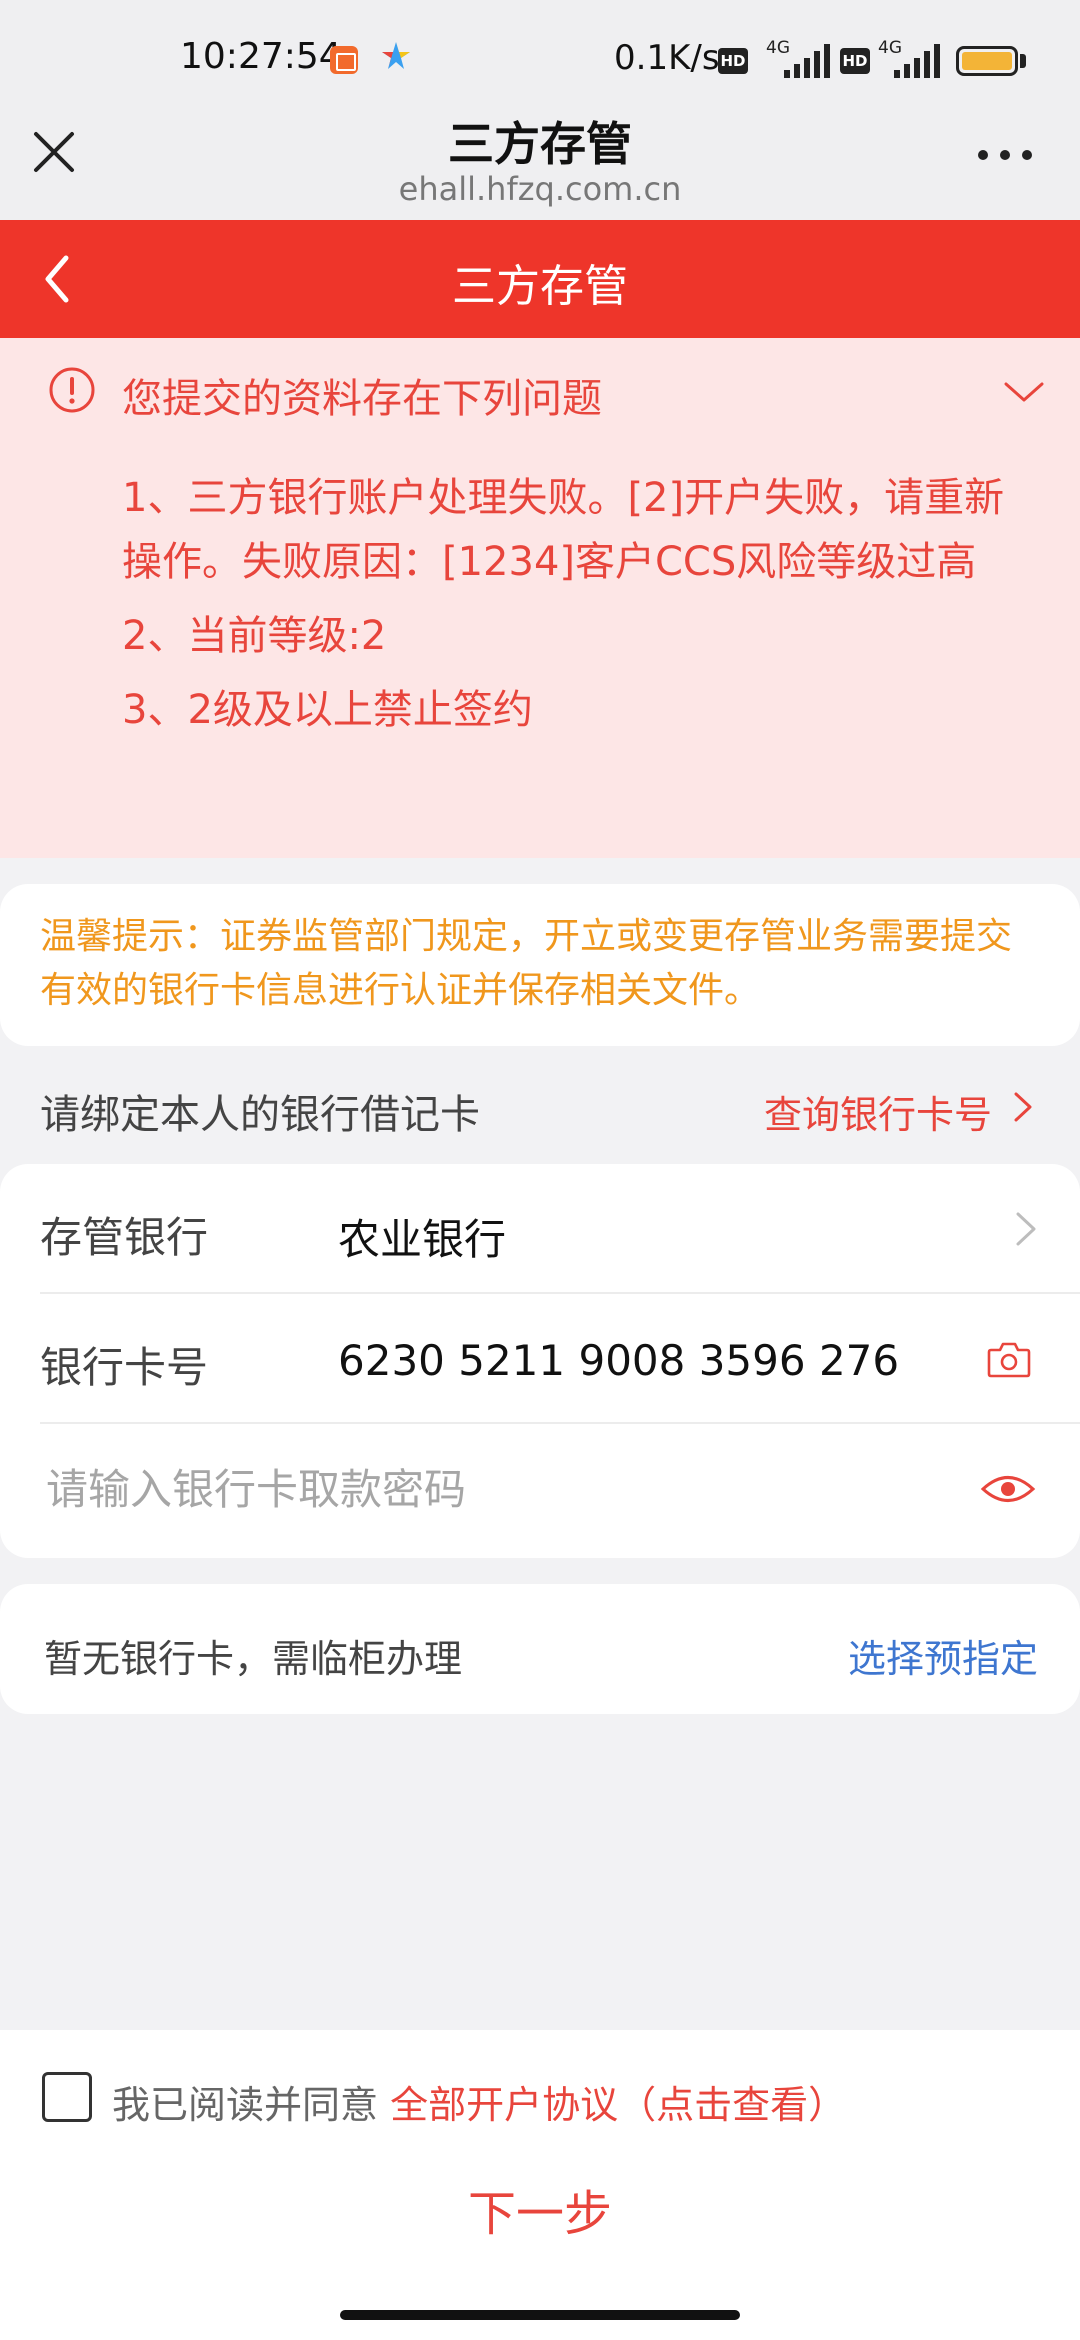 This screenshot has height=2340, width=1080. Describe the element at coordinates (254, 636) in the screenshot. I see `error-item: 2、当前等级:2` at that location.